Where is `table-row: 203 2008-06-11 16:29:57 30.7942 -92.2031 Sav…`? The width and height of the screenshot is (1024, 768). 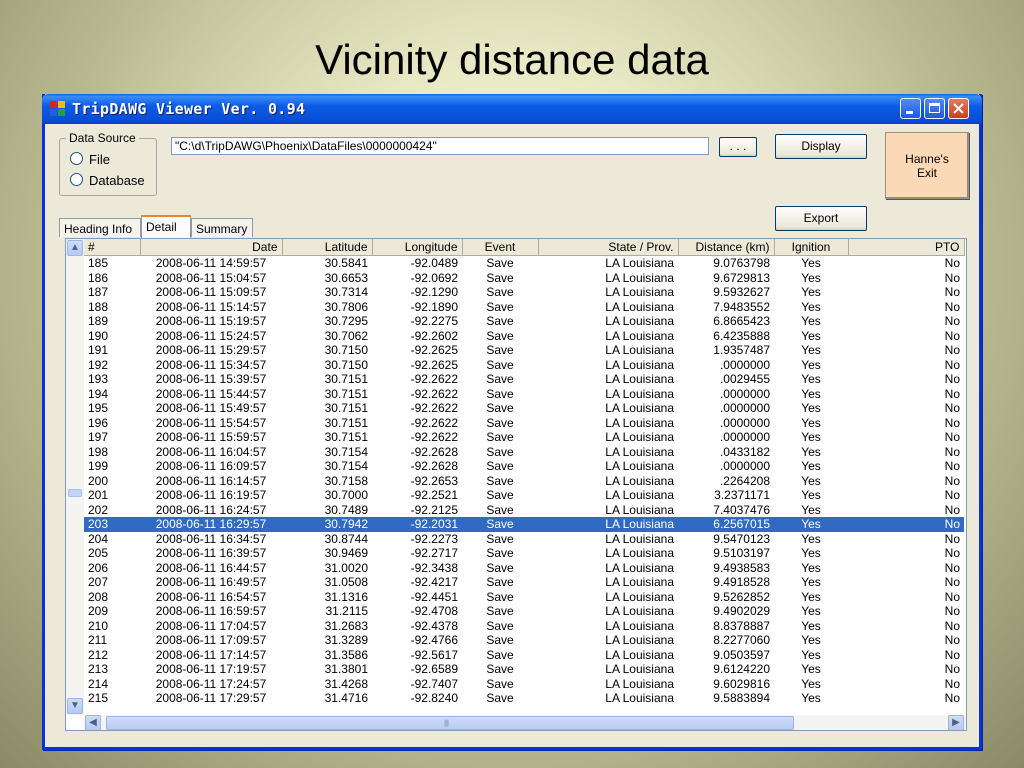 table-row: 203 2008-06-11 16:29:57 30.7942 -92.2031 Sav… is located at coordinates (524, 524).